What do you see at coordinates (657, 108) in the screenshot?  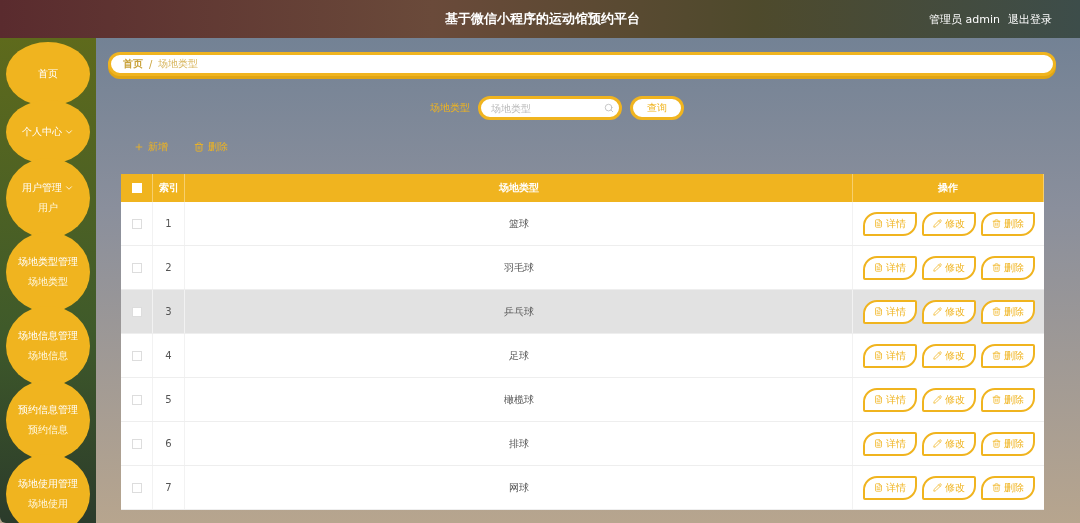 I see `query-button: 查询` at bounding box center [657, 108].